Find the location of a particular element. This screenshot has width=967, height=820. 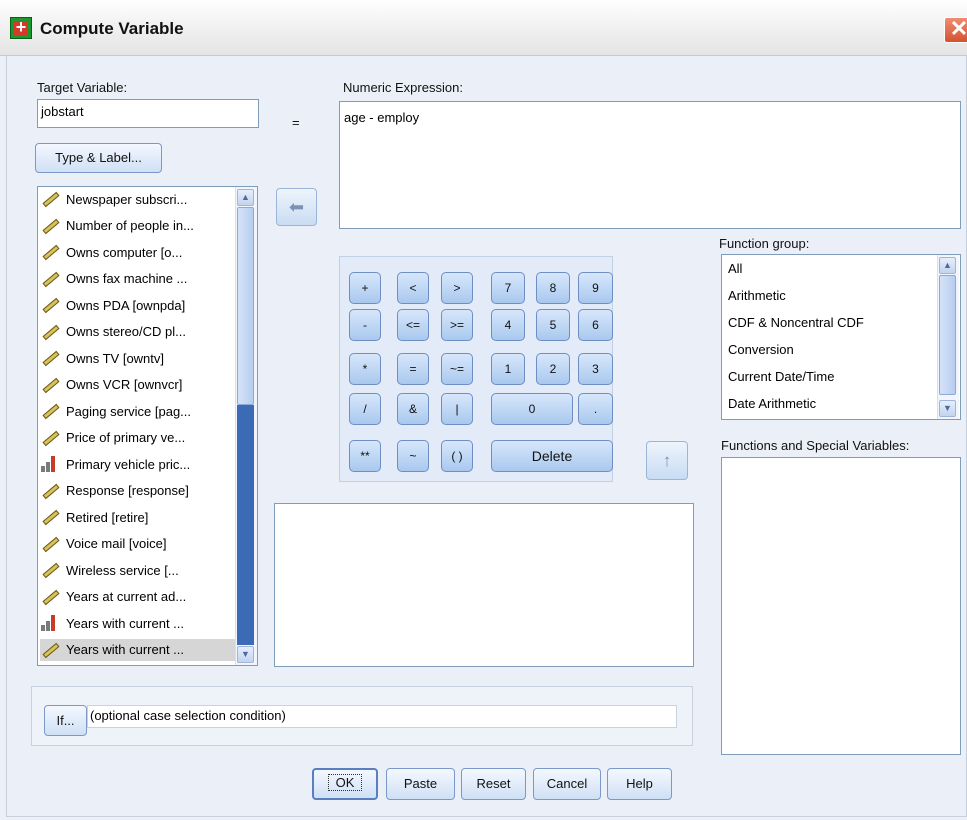

numeric-expression-textarea: age - employ is located at coordinates (650, 165).